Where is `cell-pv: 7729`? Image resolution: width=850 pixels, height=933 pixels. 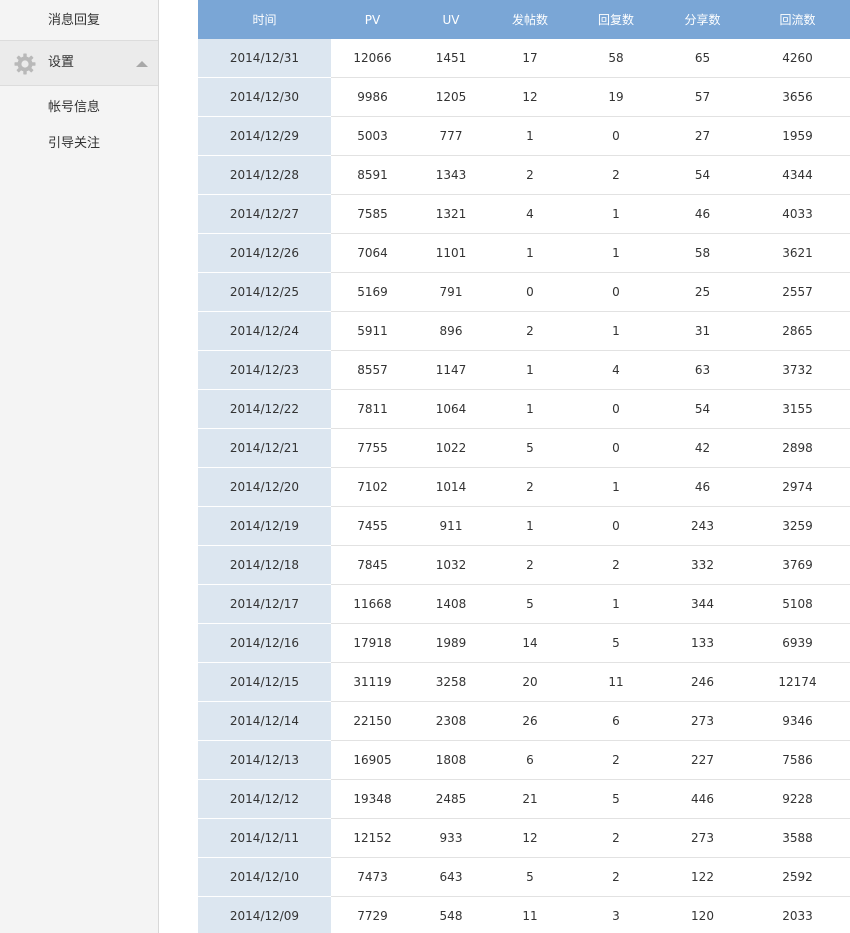 cell-pv: 7729 is located at coordinates (372, 914).